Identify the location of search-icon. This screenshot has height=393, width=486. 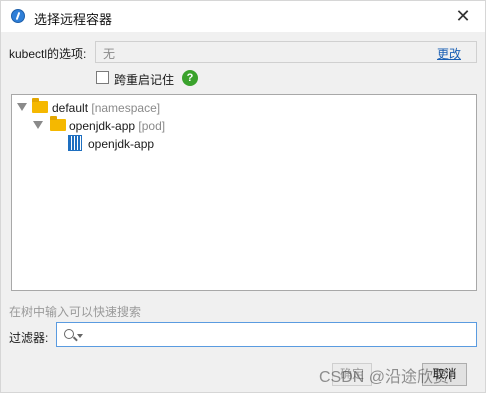
(69, 334).